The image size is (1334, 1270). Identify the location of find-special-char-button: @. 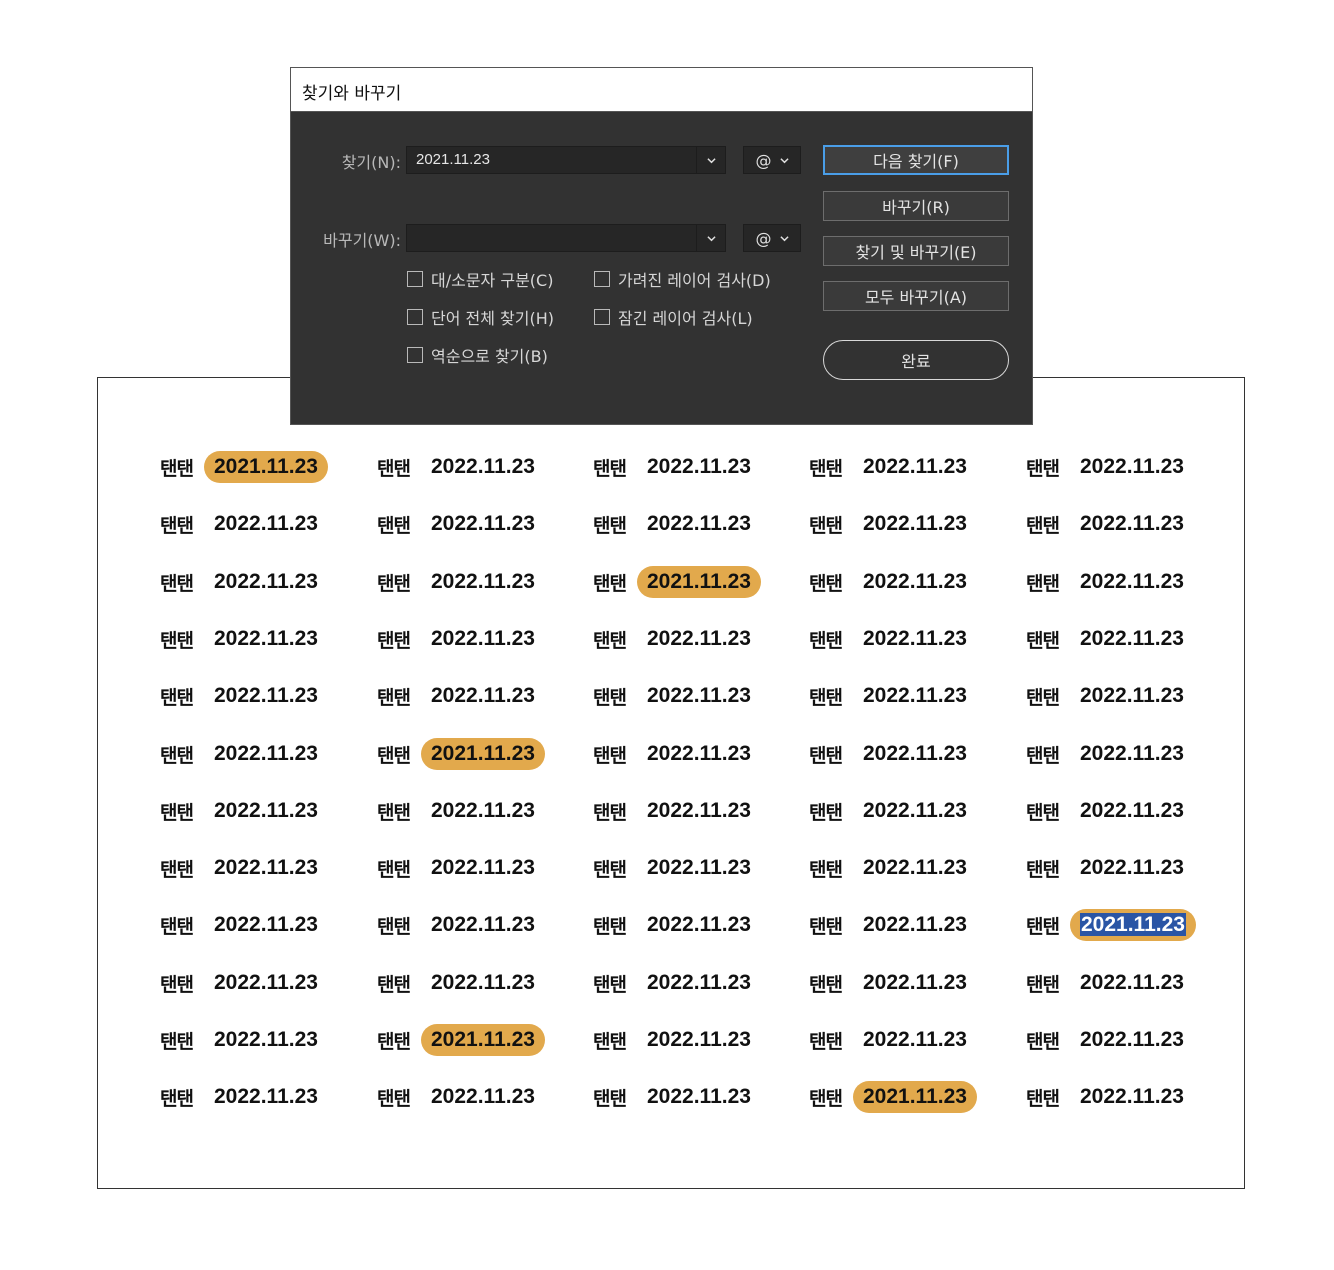
(772, 160).